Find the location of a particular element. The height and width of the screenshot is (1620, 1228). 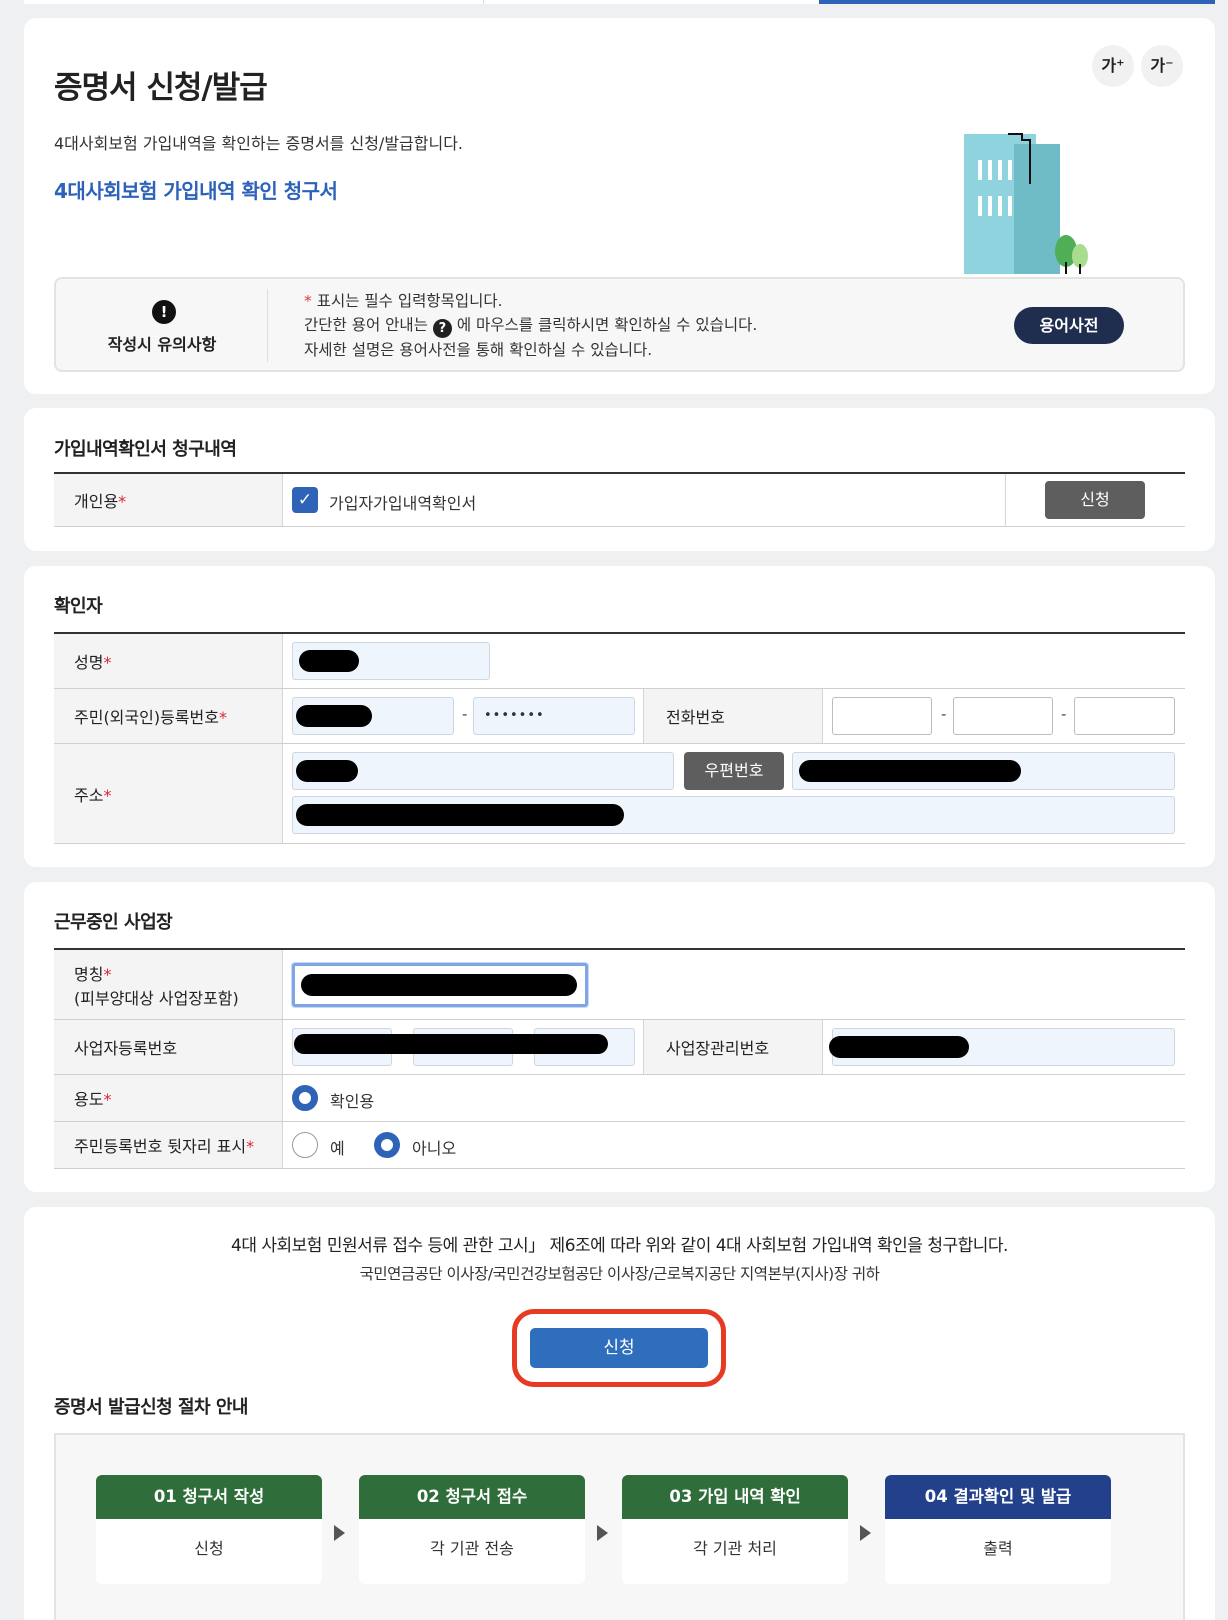

workplace-name-input is located at coordinates (440, 985).